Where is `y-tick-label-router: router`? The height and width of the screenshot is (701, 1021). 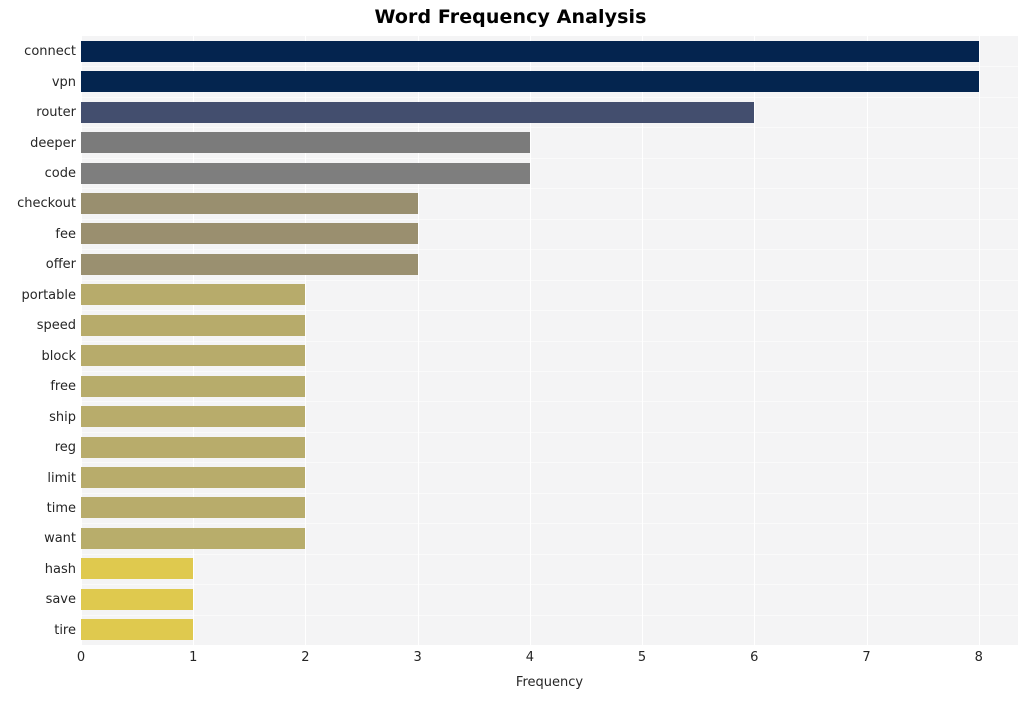
y-tick-label-router: router is located at coordinates (56, 113).